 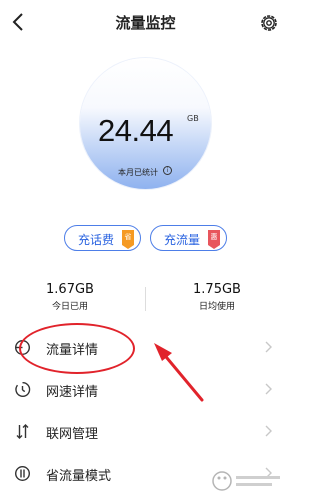 I want to click on stats-divider, so click(x=145, y=299).